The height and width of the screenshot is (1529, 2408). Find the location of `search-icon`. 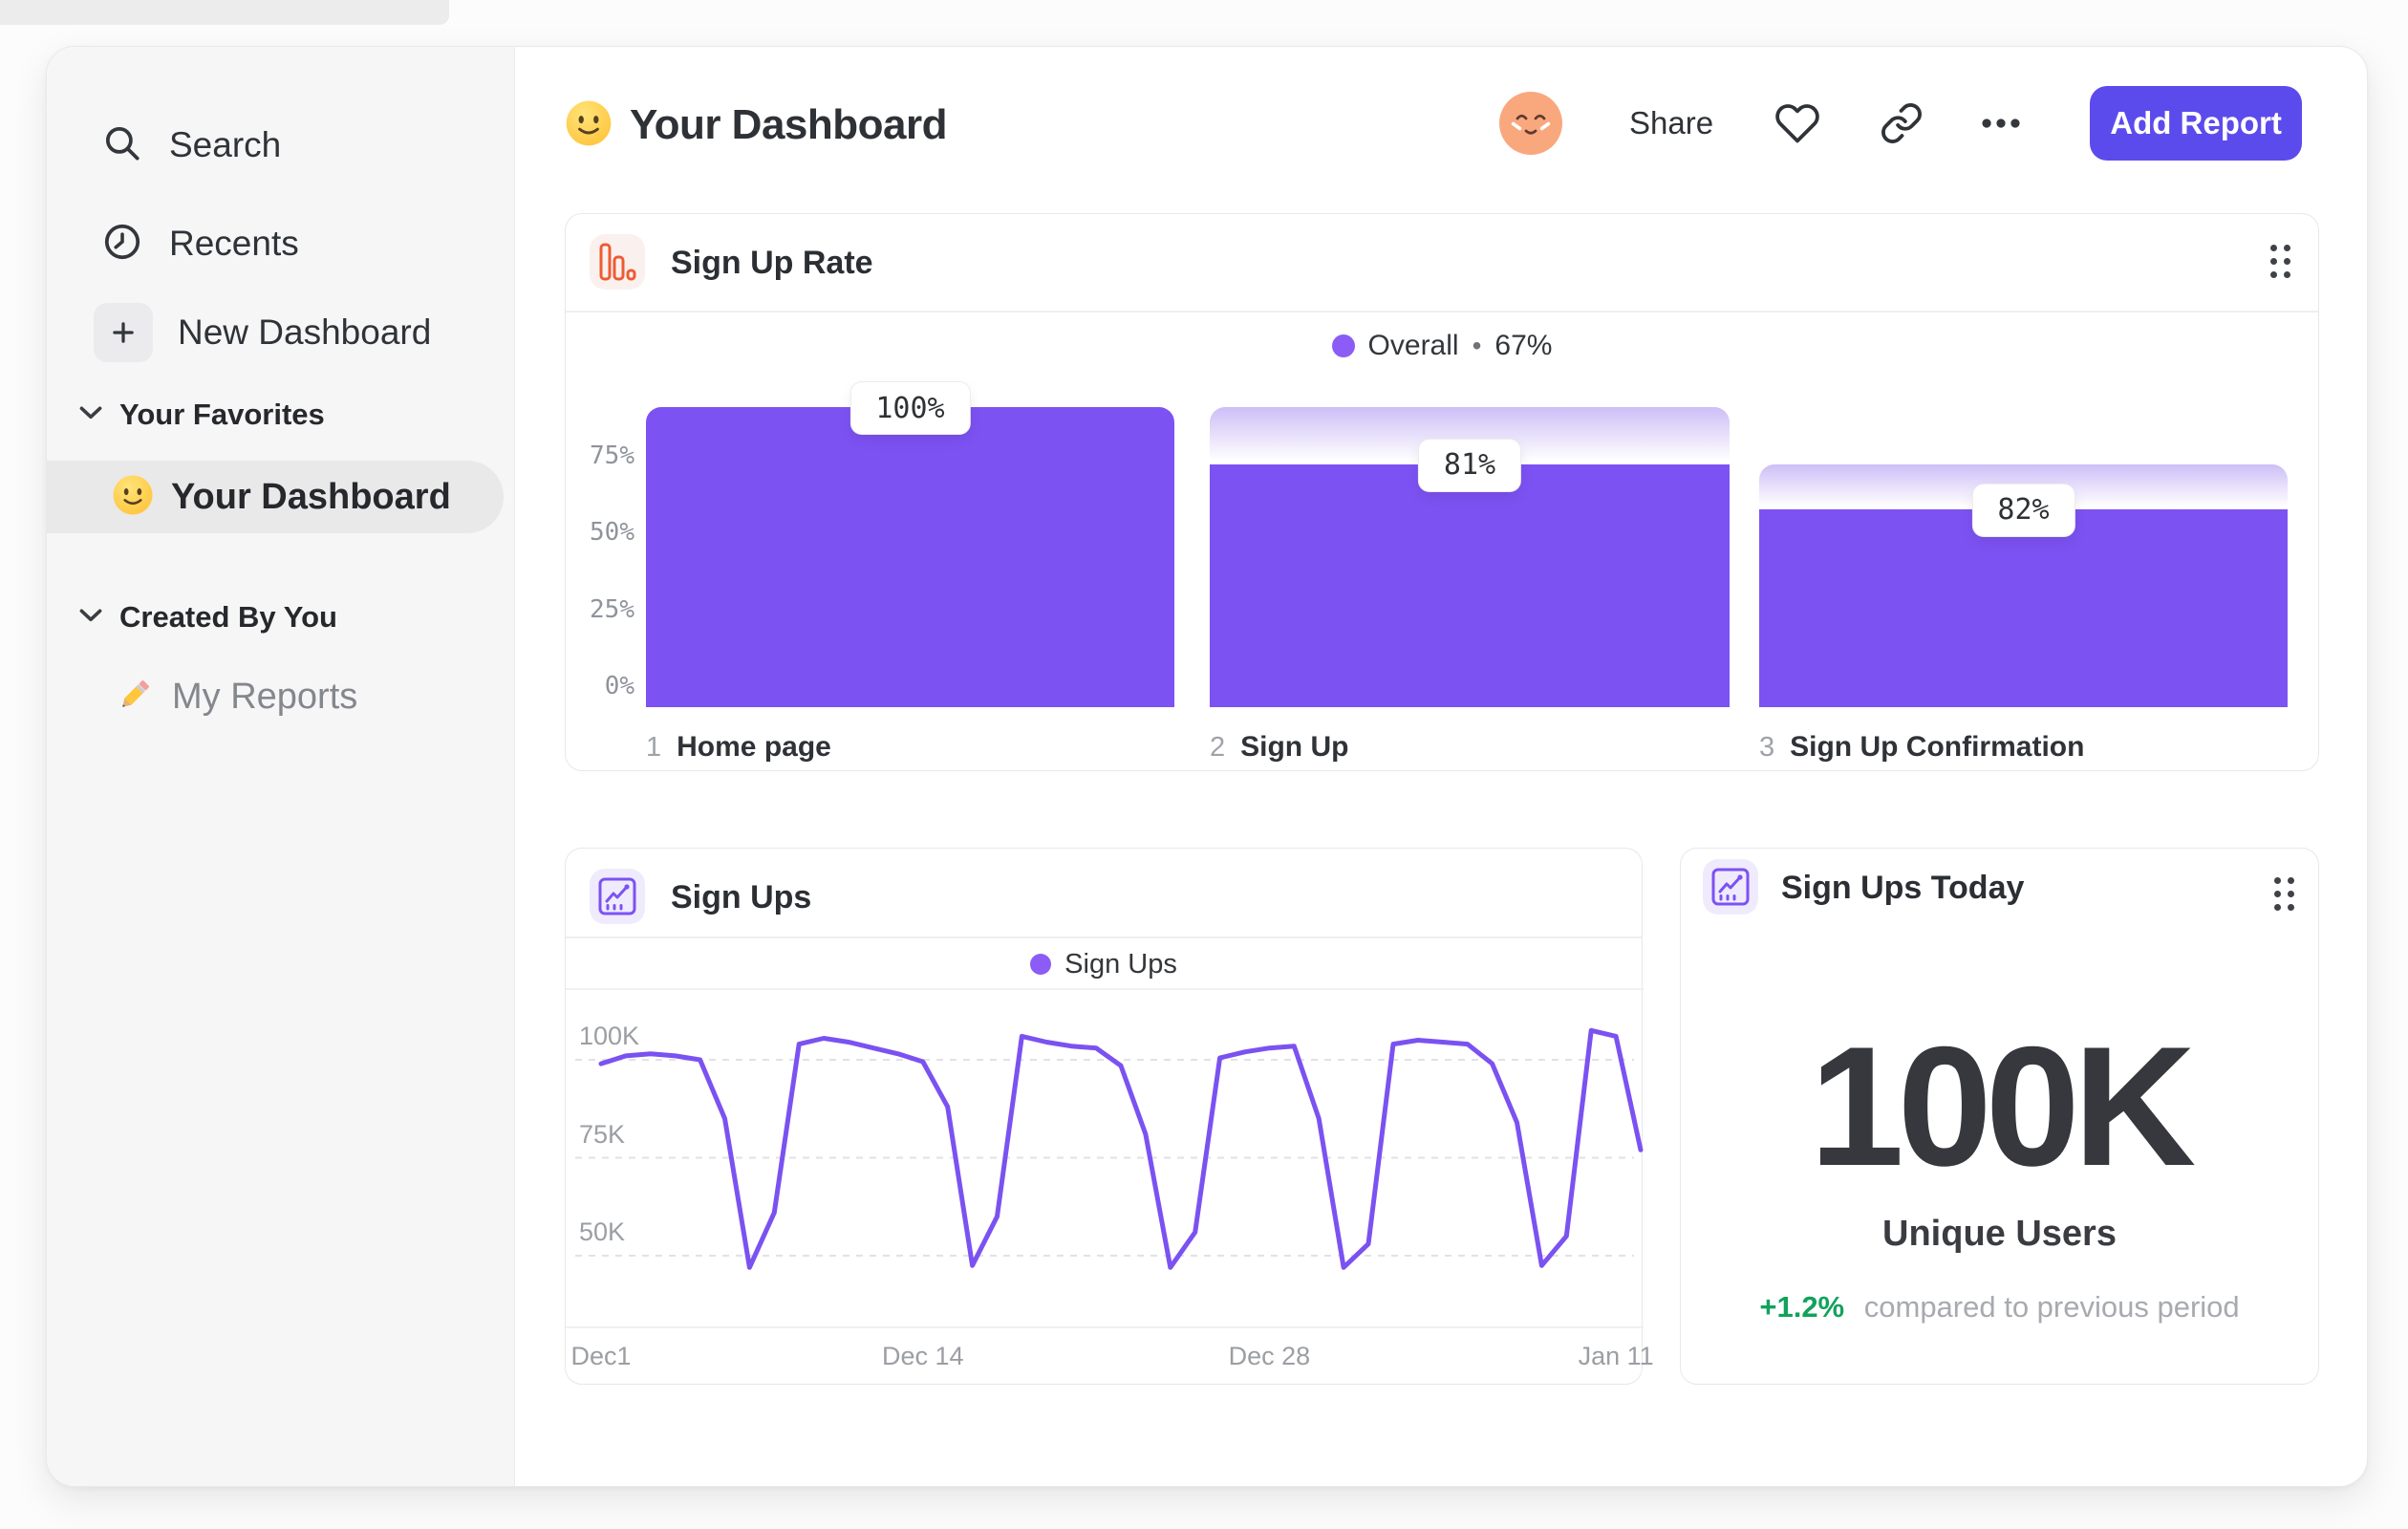

search-icon is located at coordinates (122, 145).